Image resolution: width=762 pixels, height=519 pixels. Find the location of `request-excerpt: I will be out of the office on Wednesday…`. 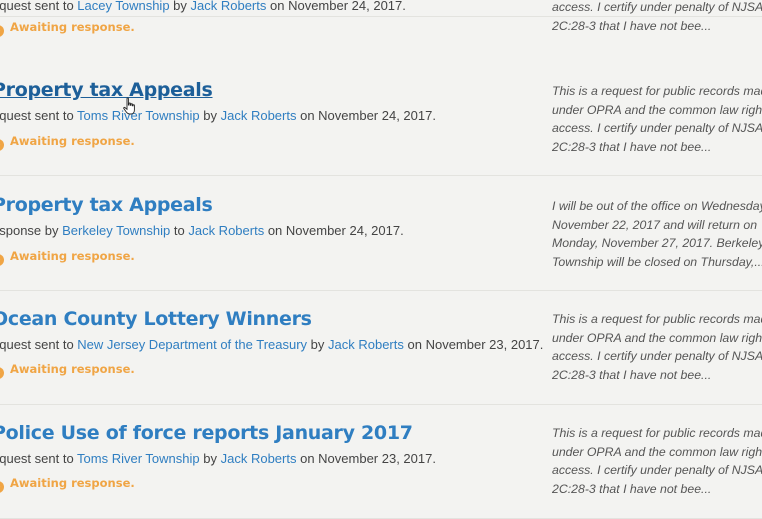

request-excerpt: I will be out of the office on Wednesday… is located at coordinates (657, 234).